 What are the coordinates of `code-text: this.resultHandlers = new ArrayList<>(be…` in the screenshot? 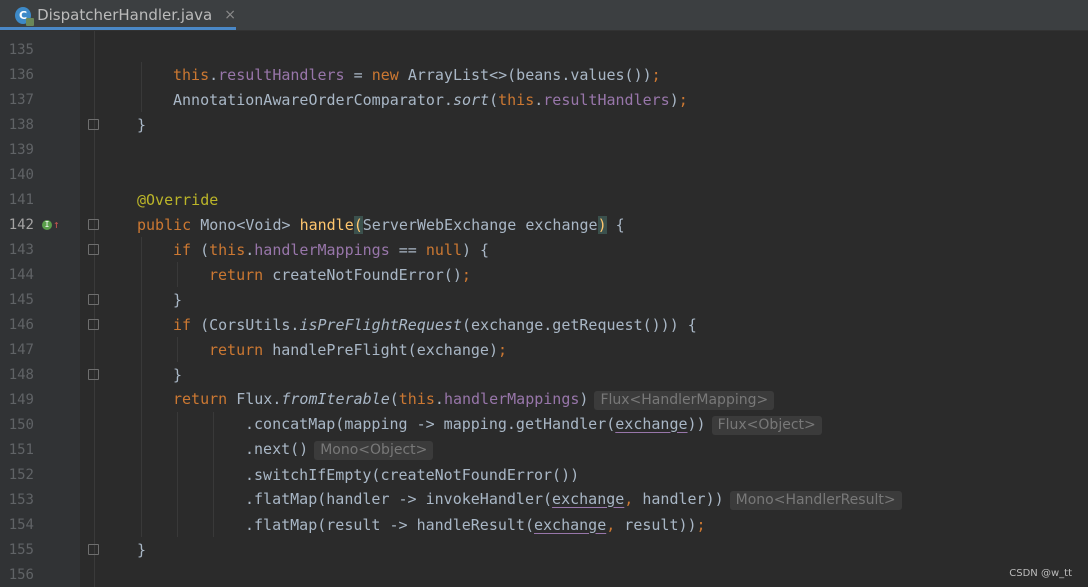 It's located at (417, 75).